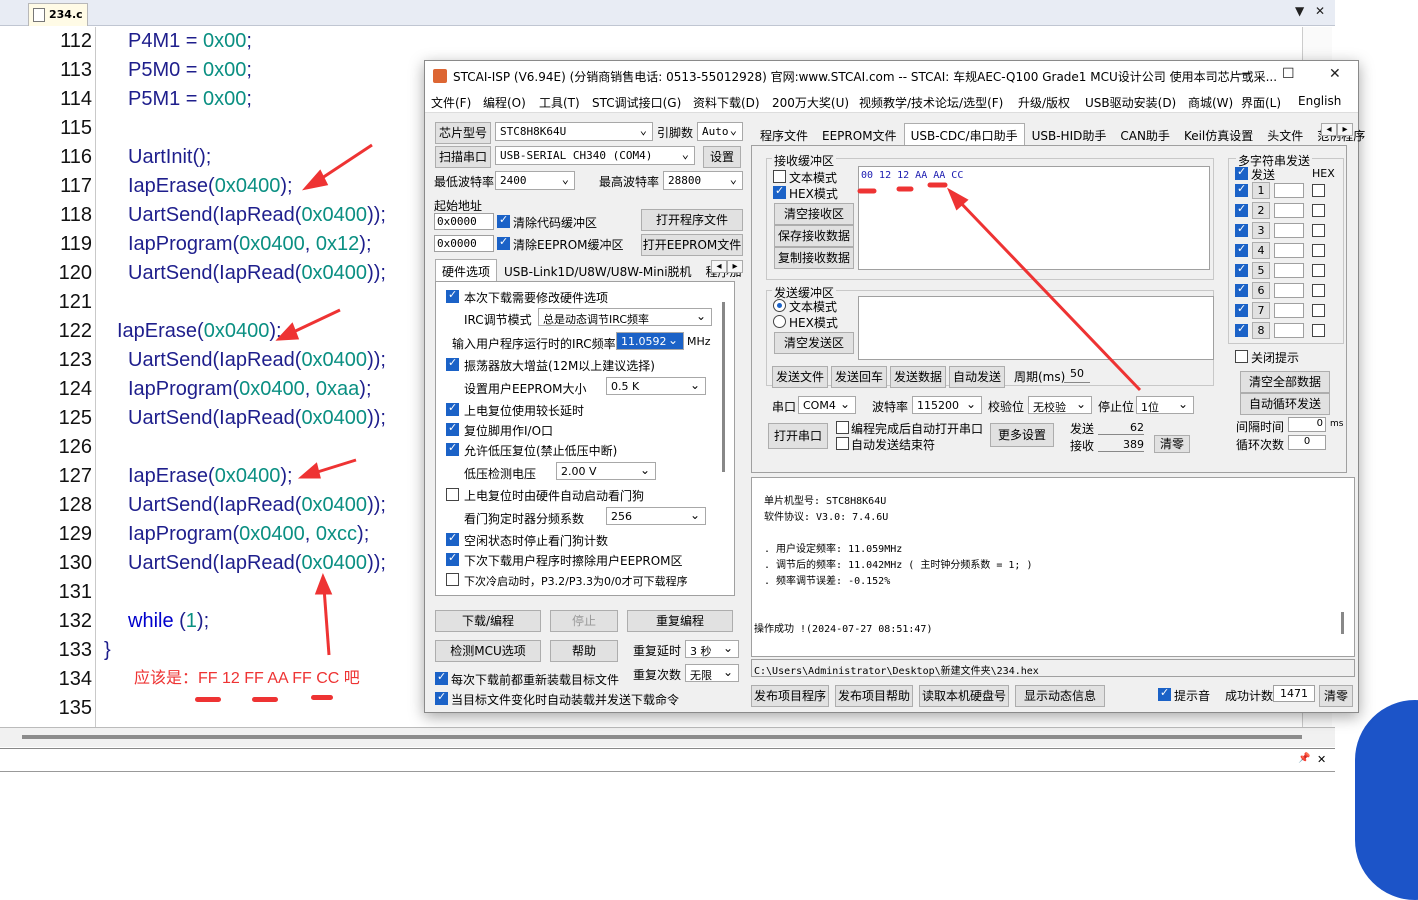  Describe the element at coordinates (999, 287) in the screenshot. I see `receive-annotation` at that location.